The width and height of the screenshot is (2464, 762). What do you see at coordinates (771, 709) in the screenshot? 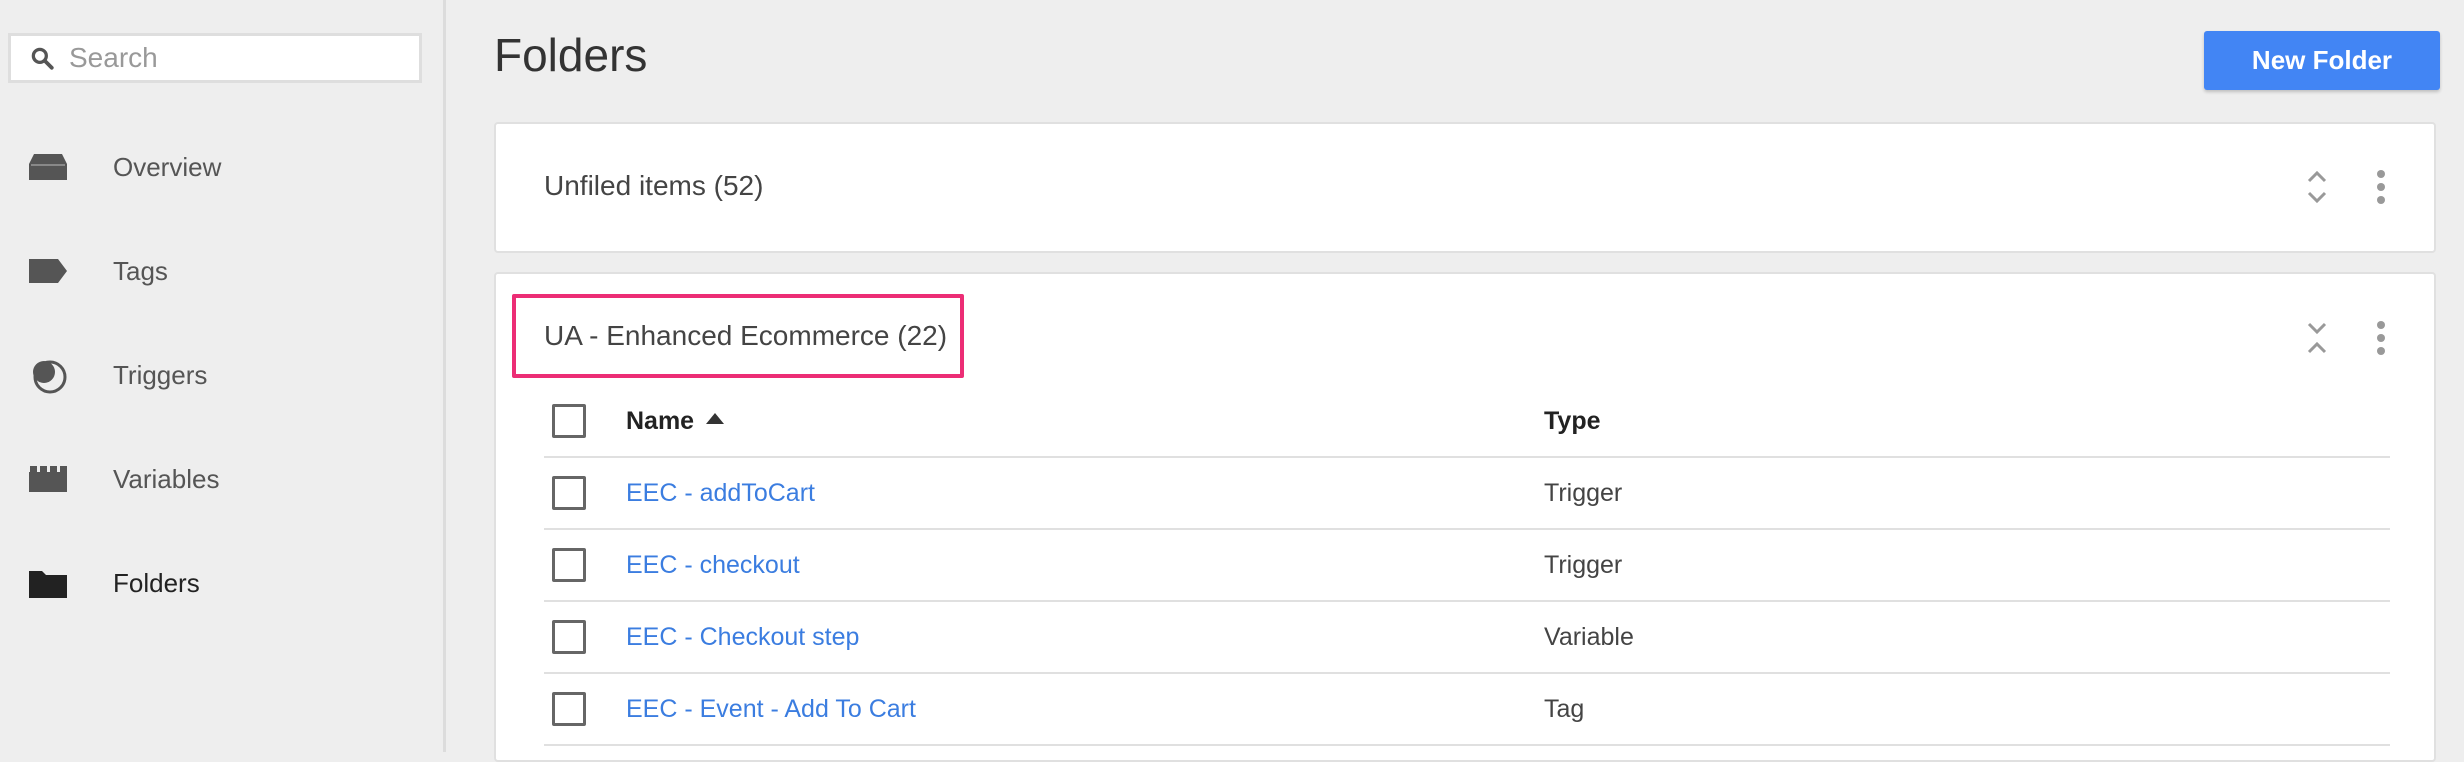
I see `item-name-link: EEC - Event - Add To Cart` at bounding box center [771, 709].